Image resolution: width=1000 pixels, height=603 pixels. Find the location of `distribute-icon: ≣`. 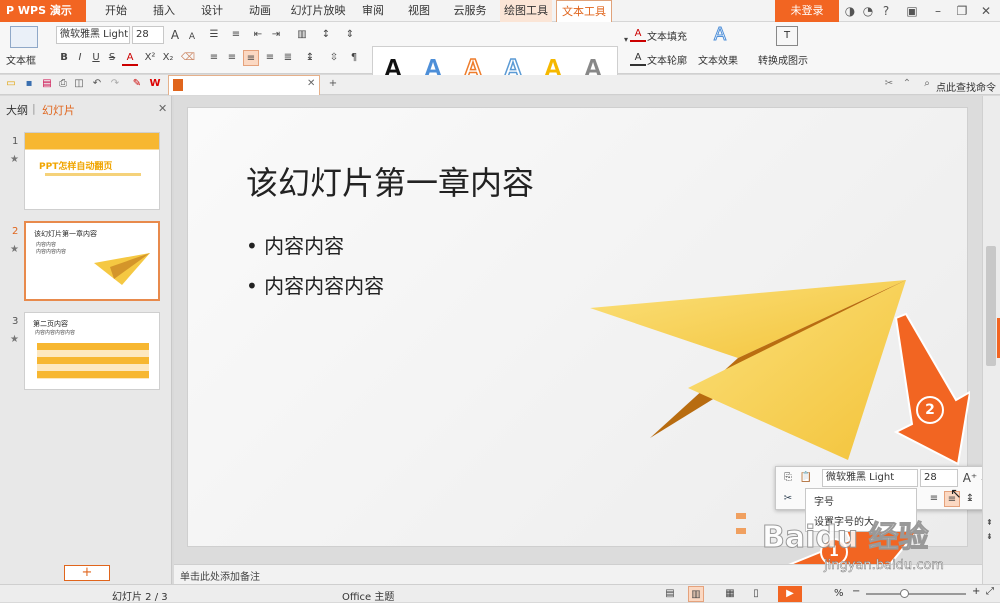

distribute-icon: ≣ is located at coordinates (288, 58).